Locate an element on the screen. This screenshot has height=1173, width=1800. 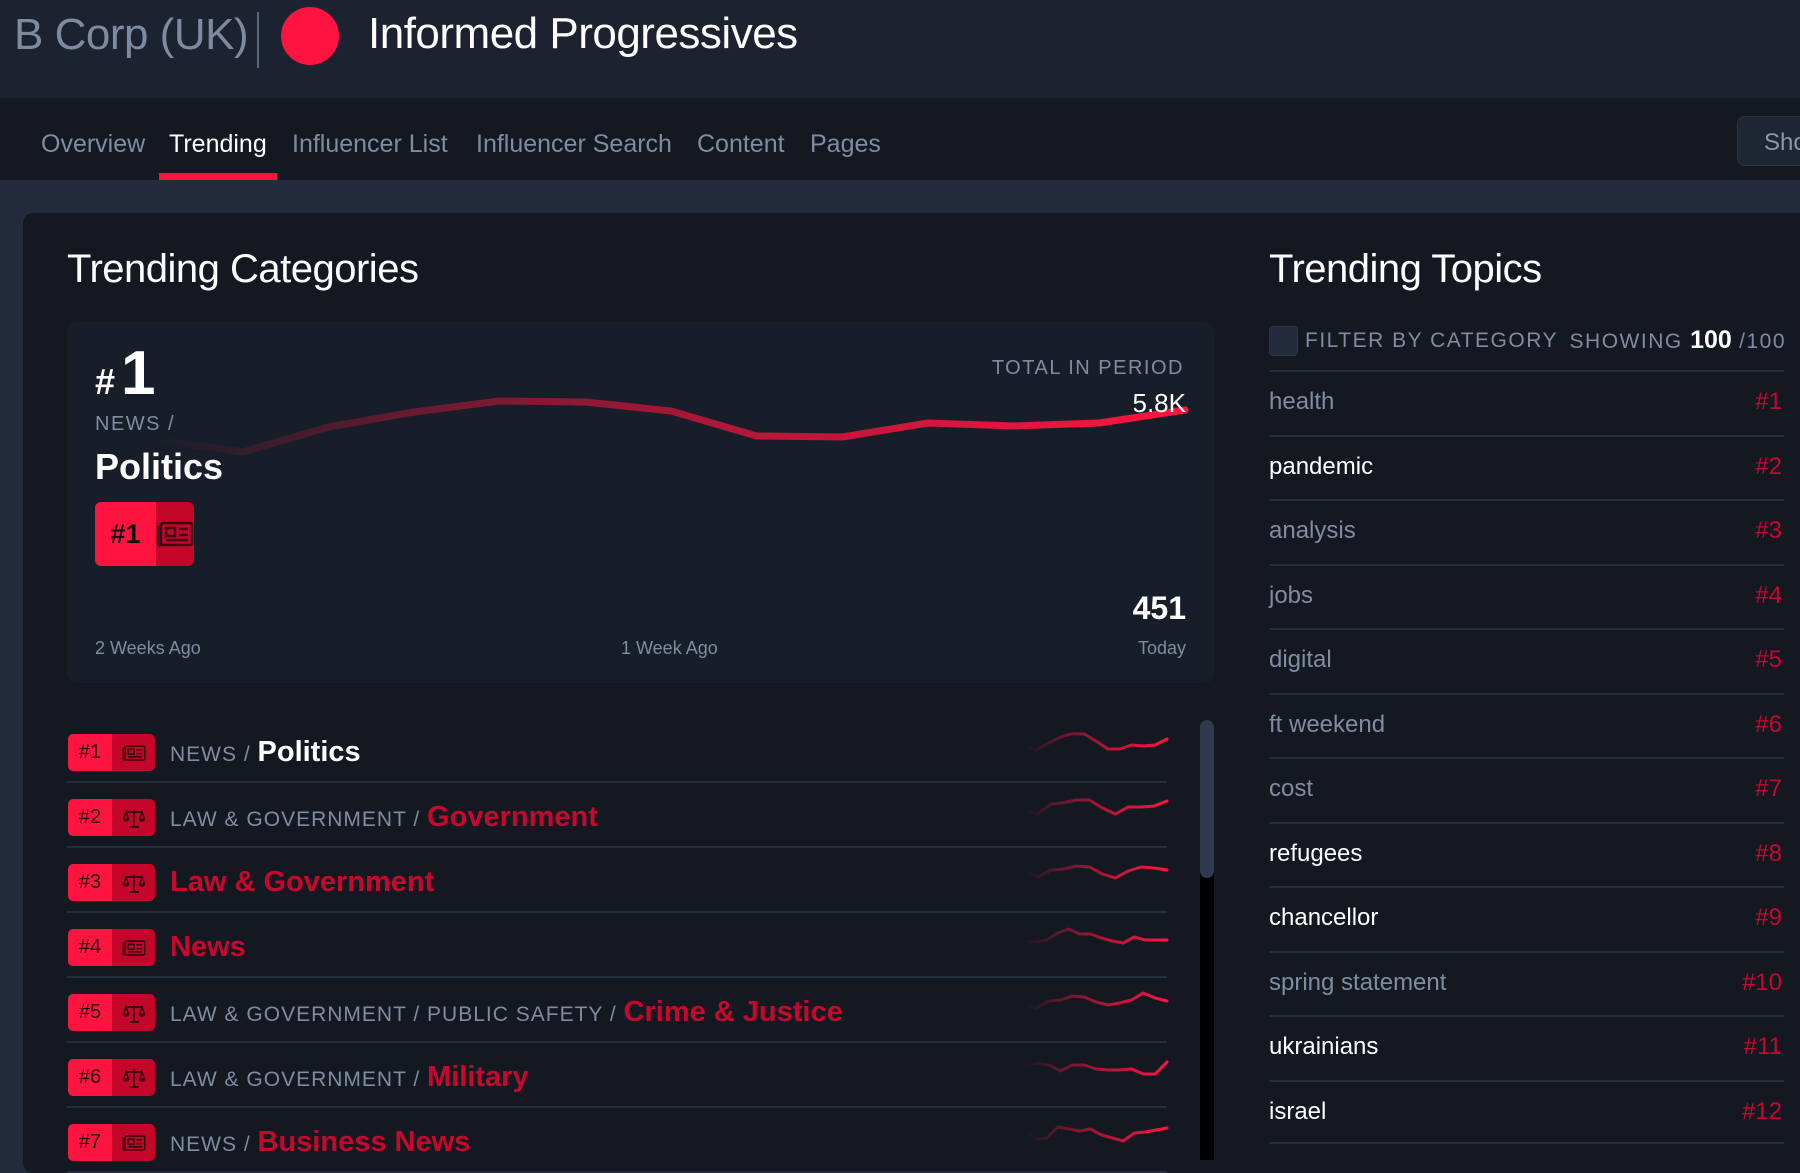
showing-total: /100 is located at coordinates (1762, 341).